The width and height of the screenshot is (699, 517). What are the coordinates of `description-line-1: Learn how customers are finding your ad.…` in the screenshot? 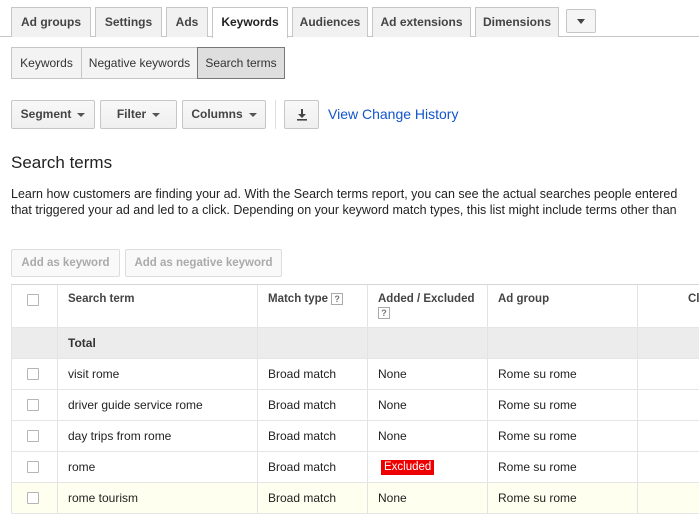 It's located at (344, 194).